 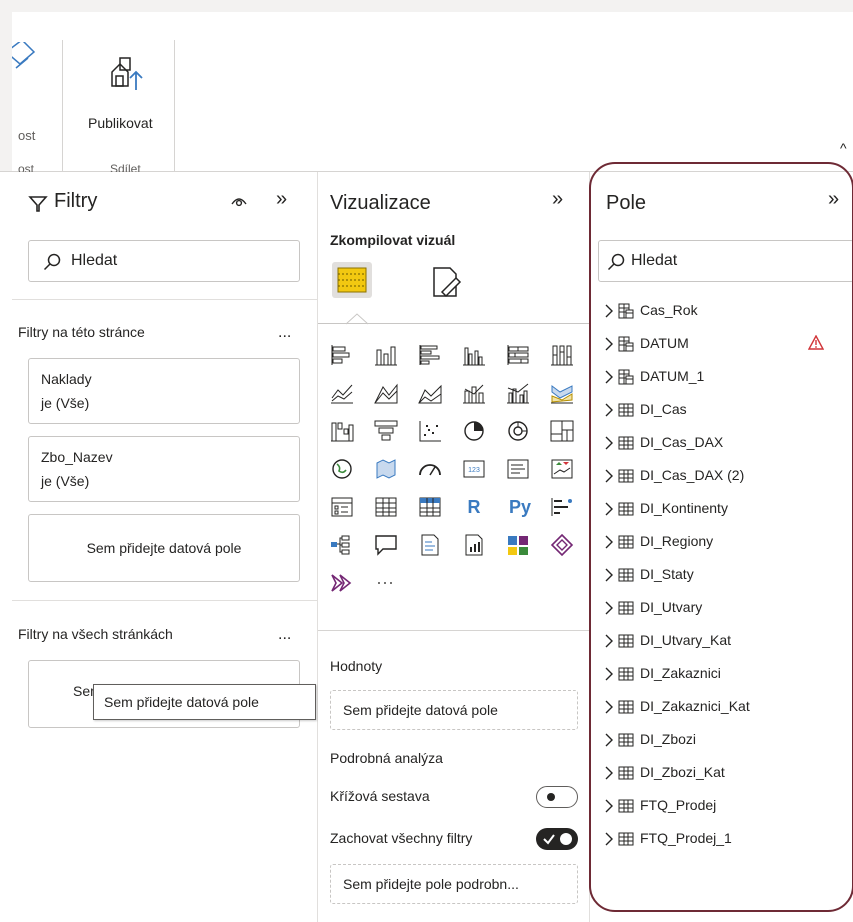 I want to click on matrix-icon, so click(x=430, y=507).